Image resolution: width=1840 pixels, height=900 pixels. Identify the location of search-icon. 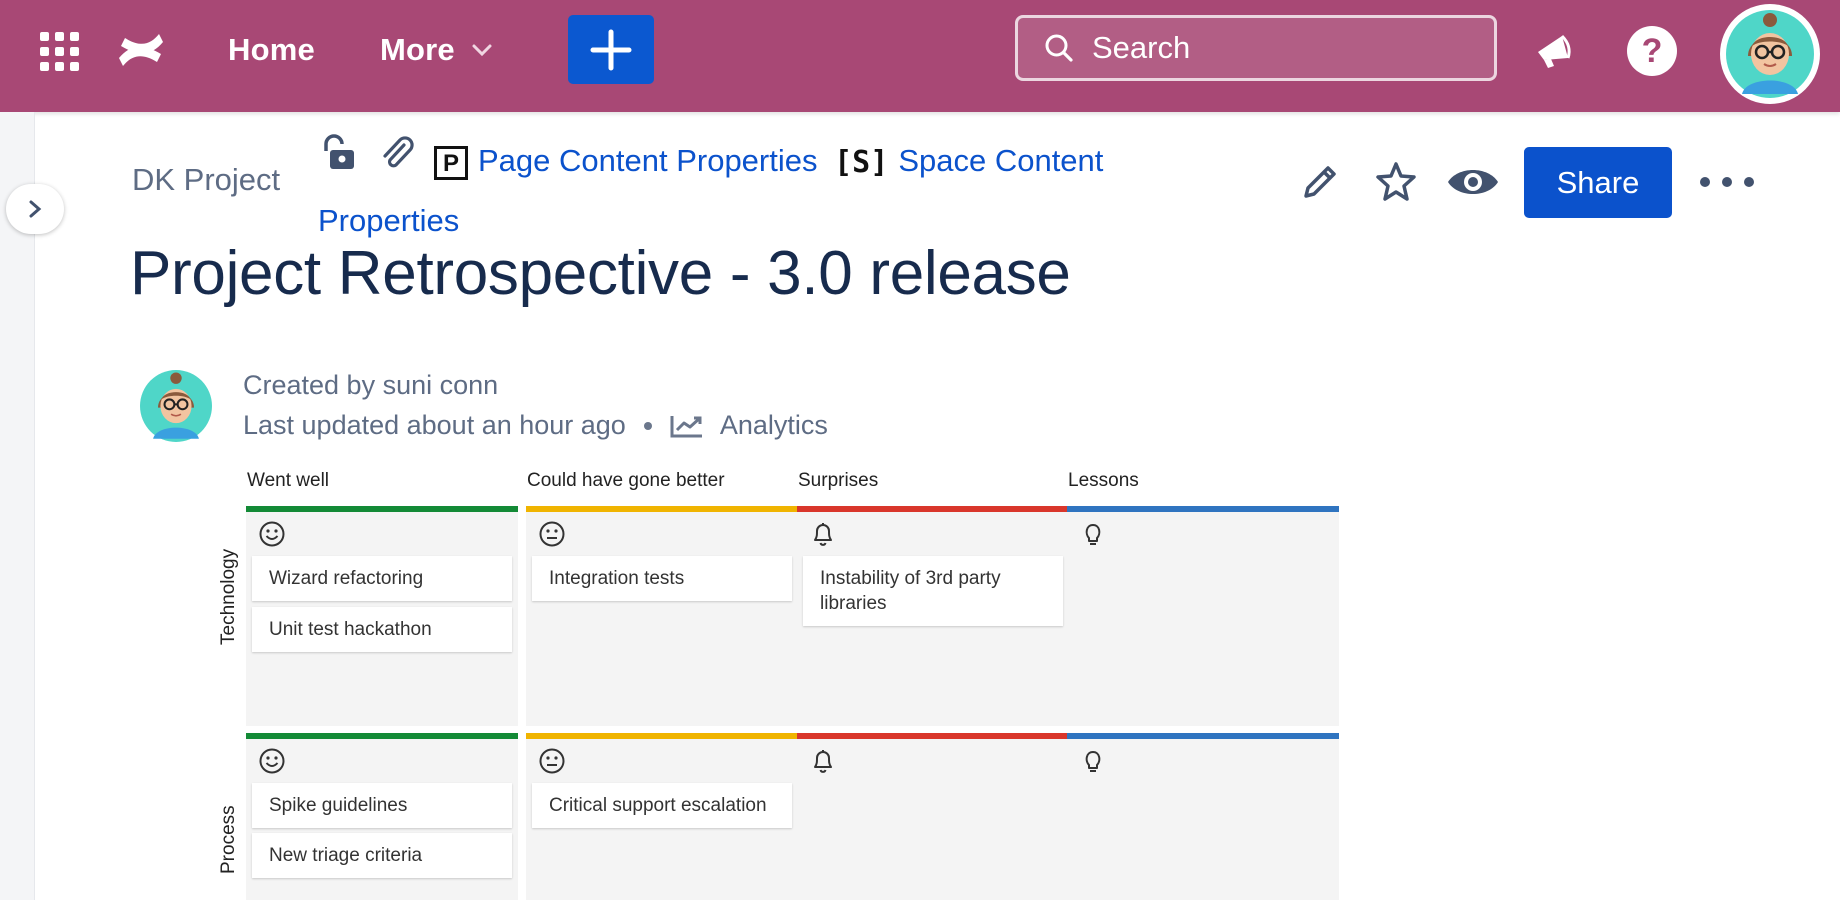
(1059, 48).